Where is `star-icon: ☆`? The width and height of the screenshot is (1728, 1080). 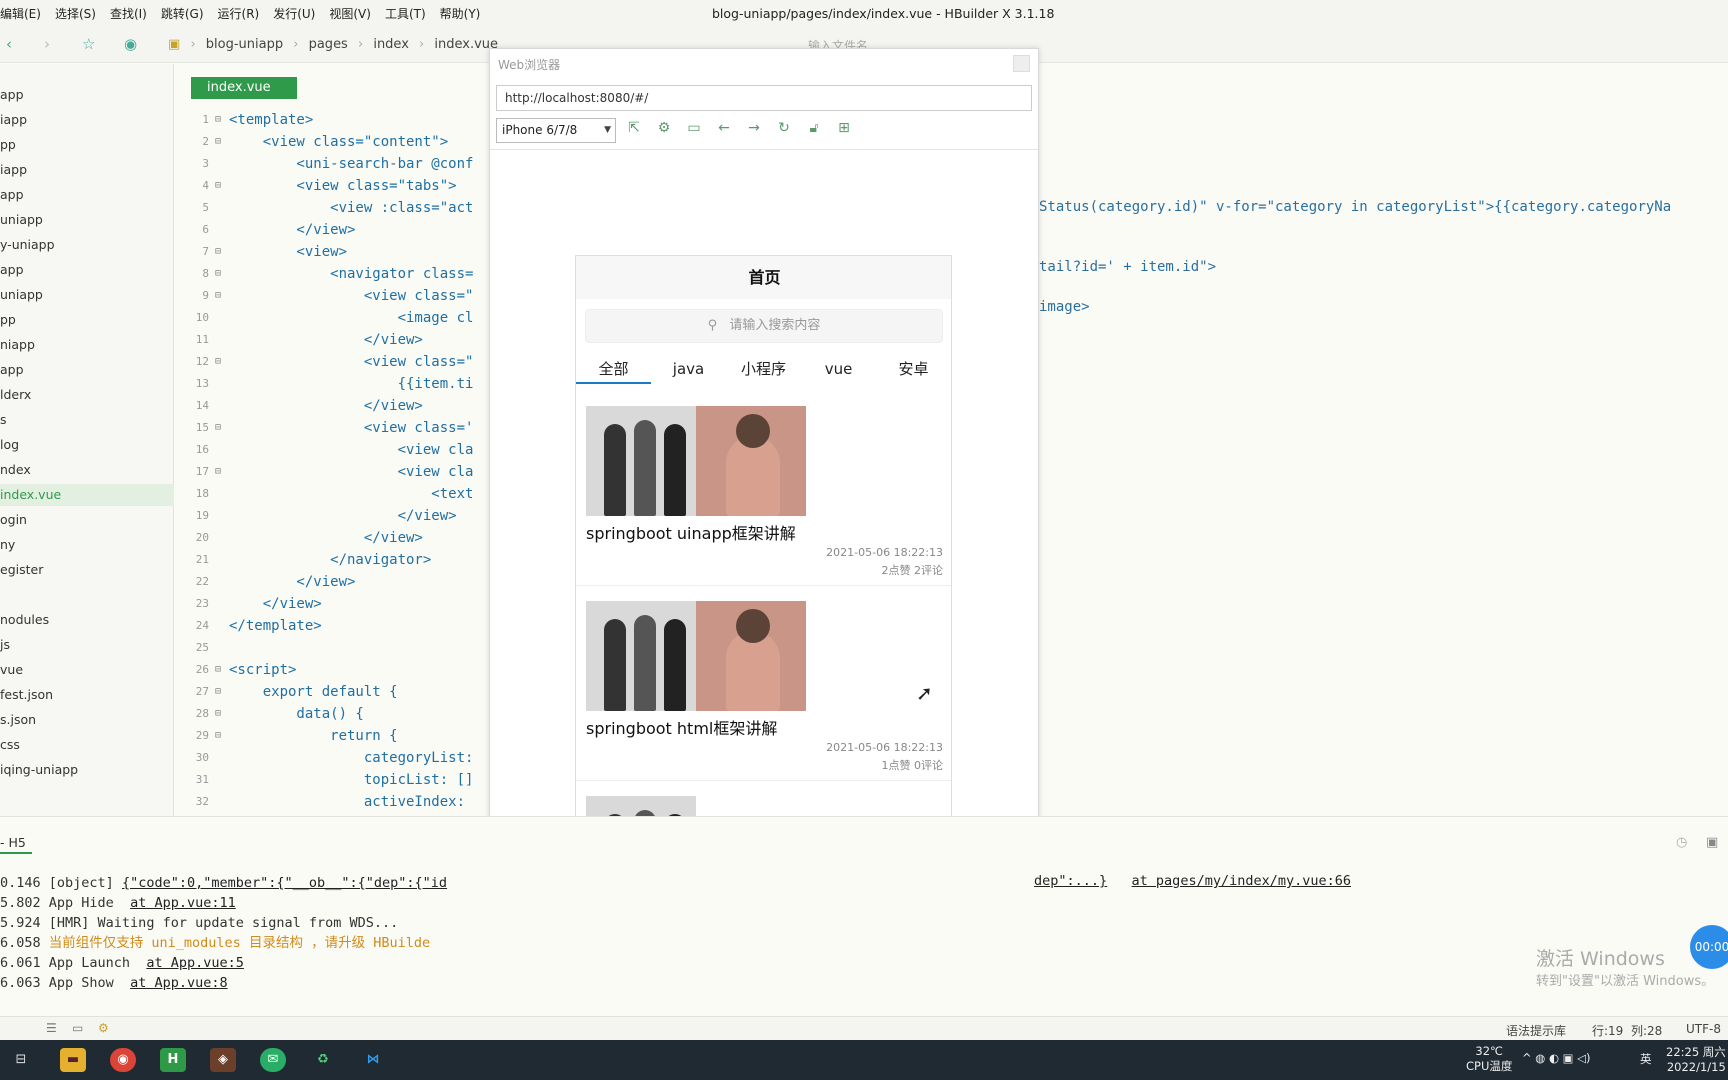 star-icon: ☆ is located at coordinates (88, 44).